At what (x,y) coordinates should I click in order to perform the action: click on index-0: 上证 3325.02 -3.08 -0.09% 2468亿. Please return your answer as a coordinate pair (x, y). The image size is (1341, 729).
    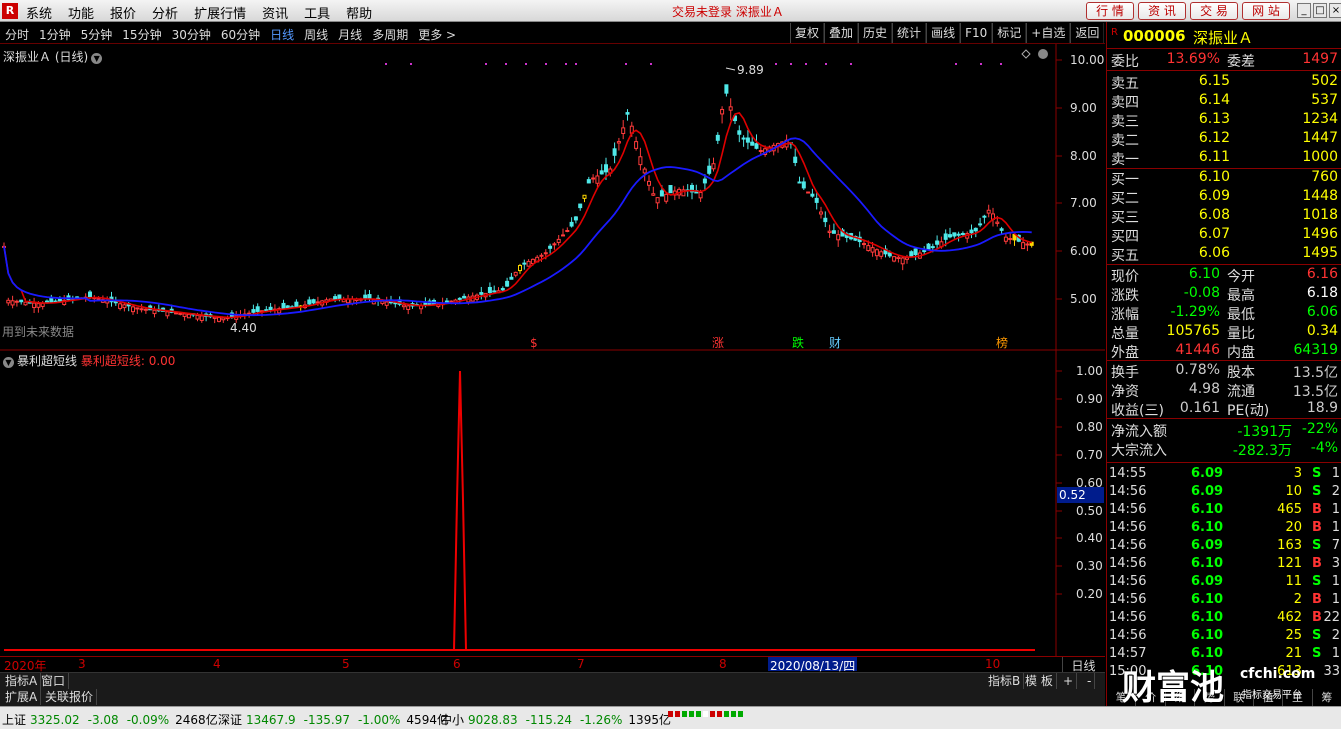
    Looking at the image, I should click on (110, 719).